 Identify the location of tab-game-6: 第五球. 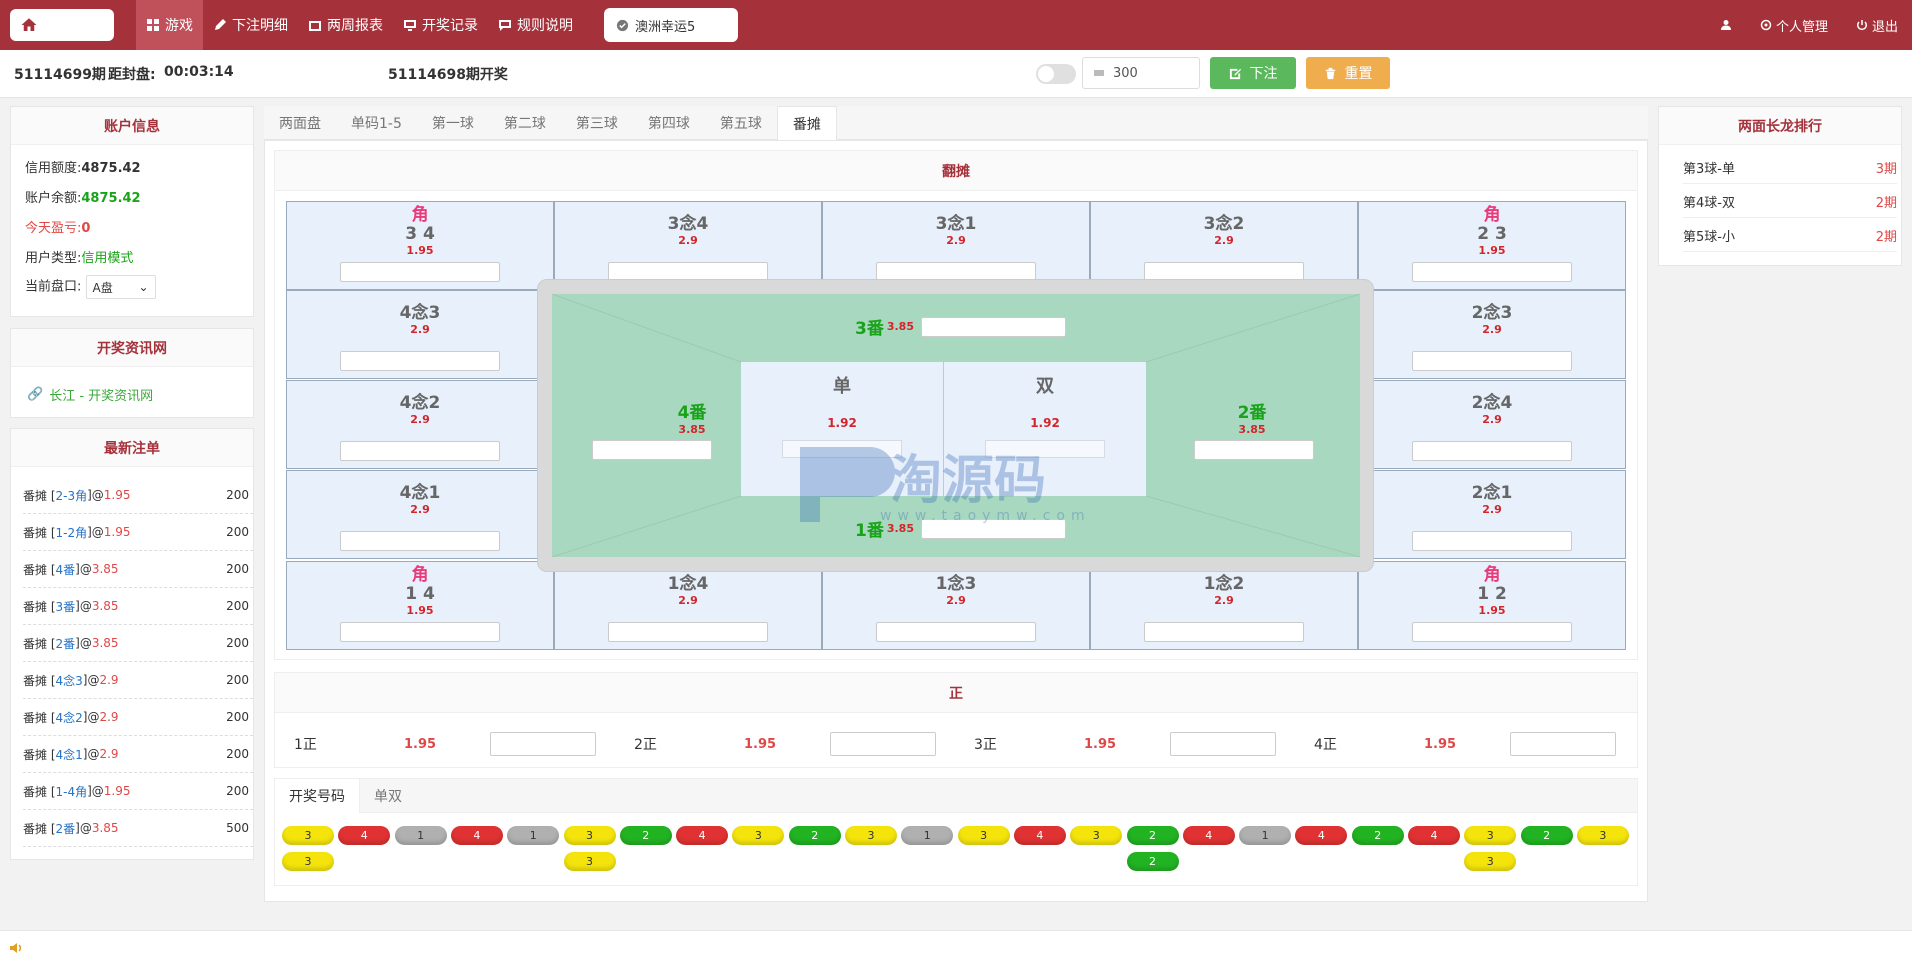
(741, 123).